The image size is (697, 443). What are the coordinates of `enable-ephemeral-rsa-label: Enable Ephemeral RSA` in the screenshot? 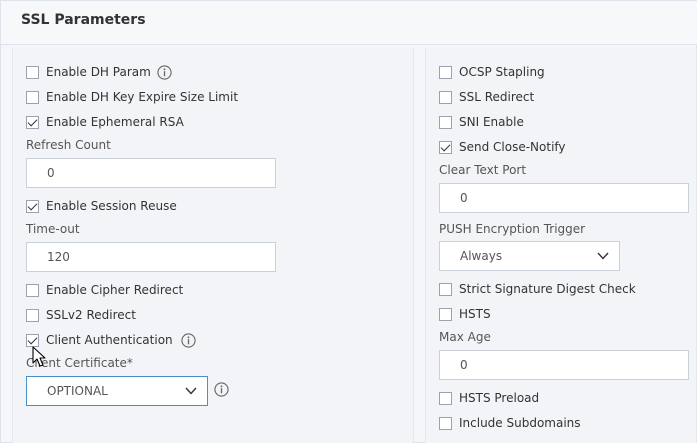 It's located at (115, 122).